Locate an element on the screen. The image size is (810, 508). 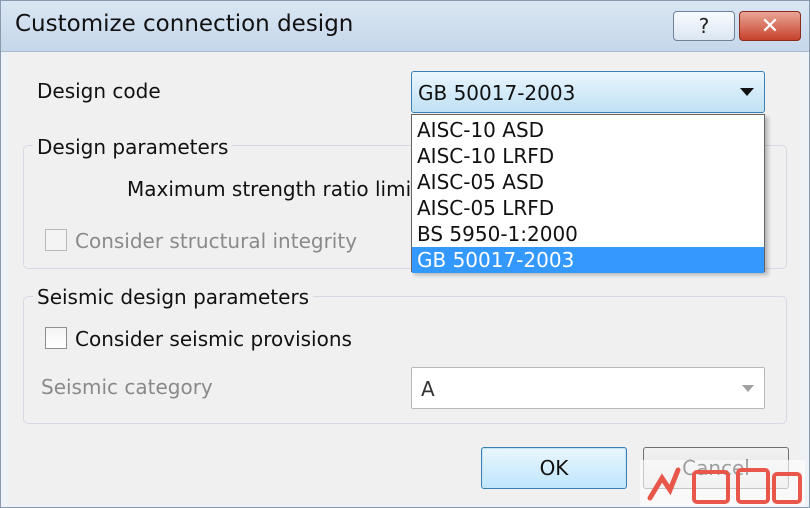
seismic-category-select: A is located at coordinates (588, 388).